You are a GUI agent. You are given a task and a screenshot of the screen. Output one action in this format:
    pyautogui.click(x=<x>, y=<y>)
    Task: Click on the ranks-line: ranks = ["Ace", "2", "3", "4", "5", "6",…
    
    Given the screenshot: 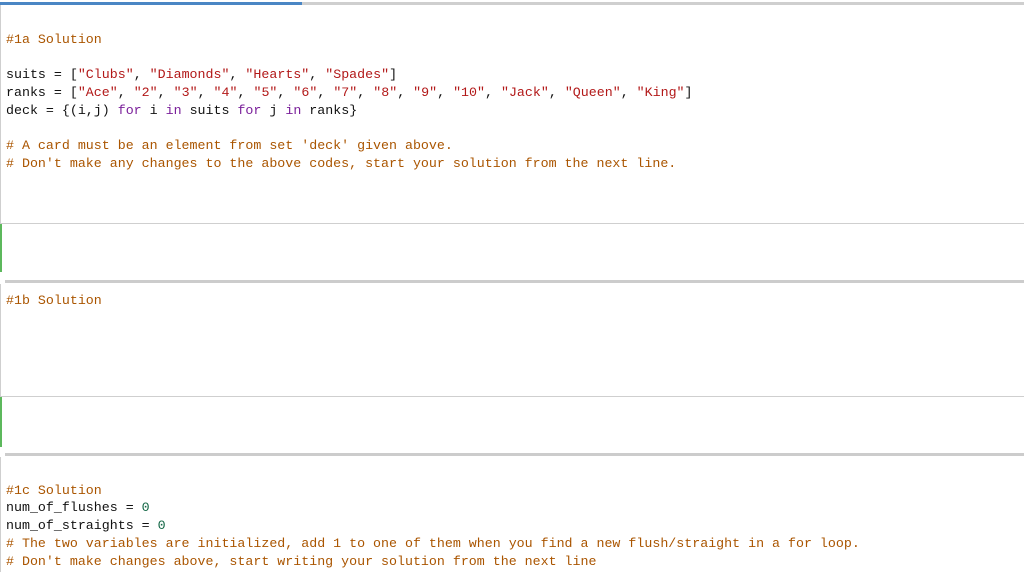 What is the action you would take?
    pyautogui.click(x=349, y=92)
    